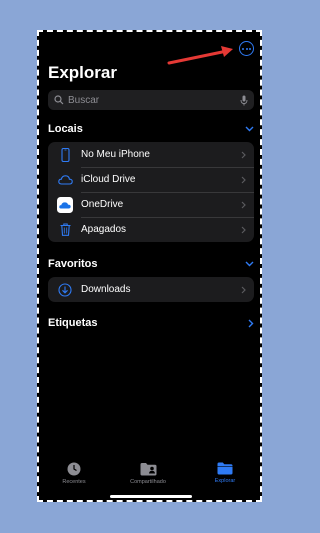  Describe the element at coordinates (65, 180) in the screenshot. I see `icloud-icon` at that location.